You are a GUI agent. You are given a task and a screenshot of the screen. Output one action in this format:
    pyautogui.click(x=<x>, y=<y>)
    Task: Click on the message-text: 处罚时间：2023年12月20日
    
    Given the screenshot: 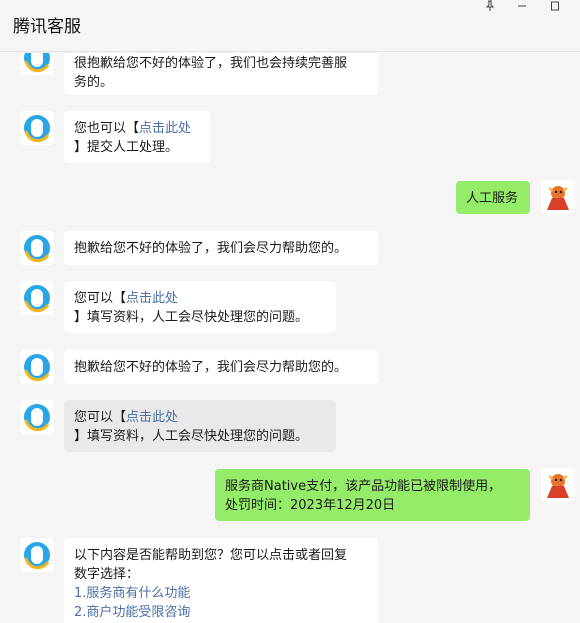 What is the action you would take?
    pyautogui.click(x=310, y=505)
    